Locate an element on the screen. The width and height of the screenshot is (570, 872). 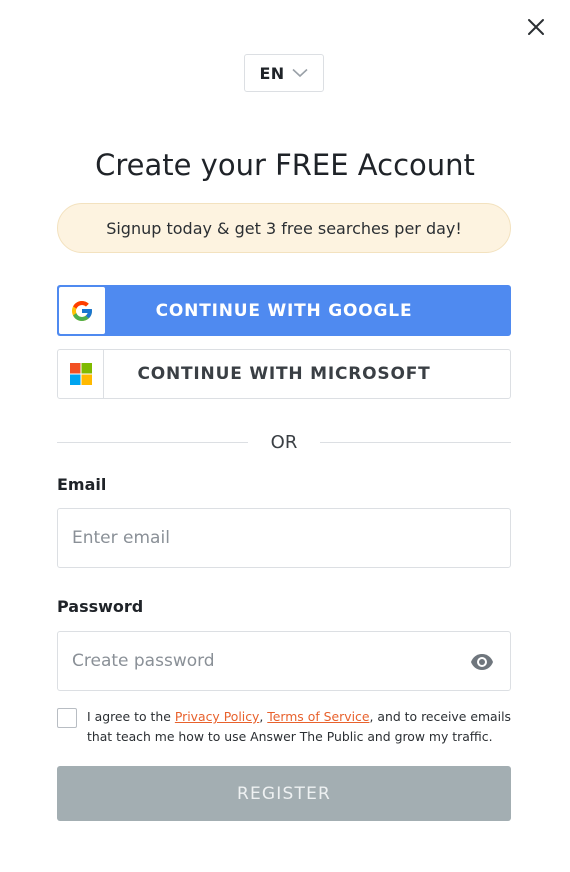
close-button is located at coordinates (536, 27).